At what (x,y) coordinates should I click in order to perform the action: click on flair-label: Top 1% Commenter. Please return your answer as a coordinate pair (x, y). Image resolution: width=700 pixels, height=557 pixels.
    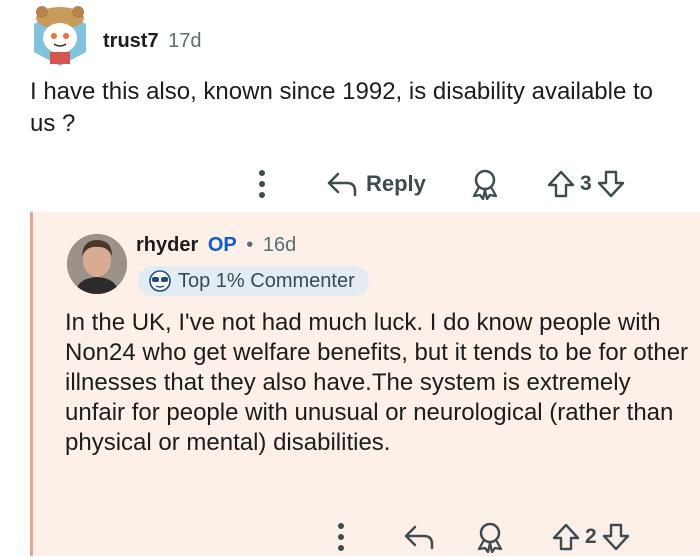
    Looking at the image, I should click on (266, 280).